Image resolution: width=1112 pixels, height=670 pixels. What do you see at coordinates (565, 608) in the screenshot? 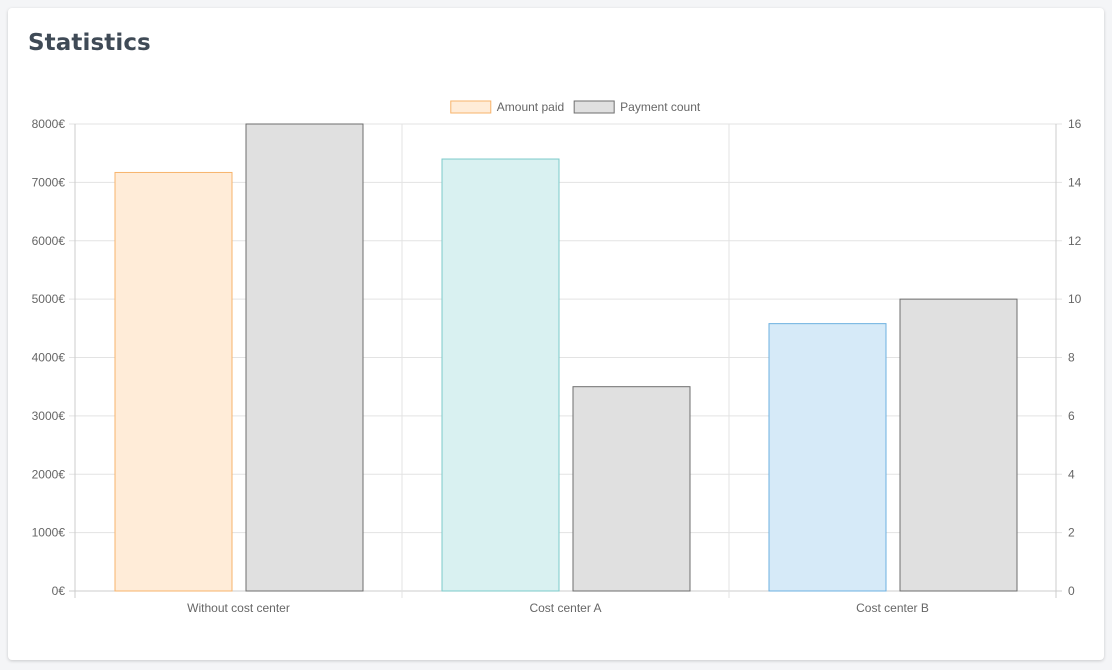
I see `x-category-label: Cost center A` at bounding box center [565, 608].